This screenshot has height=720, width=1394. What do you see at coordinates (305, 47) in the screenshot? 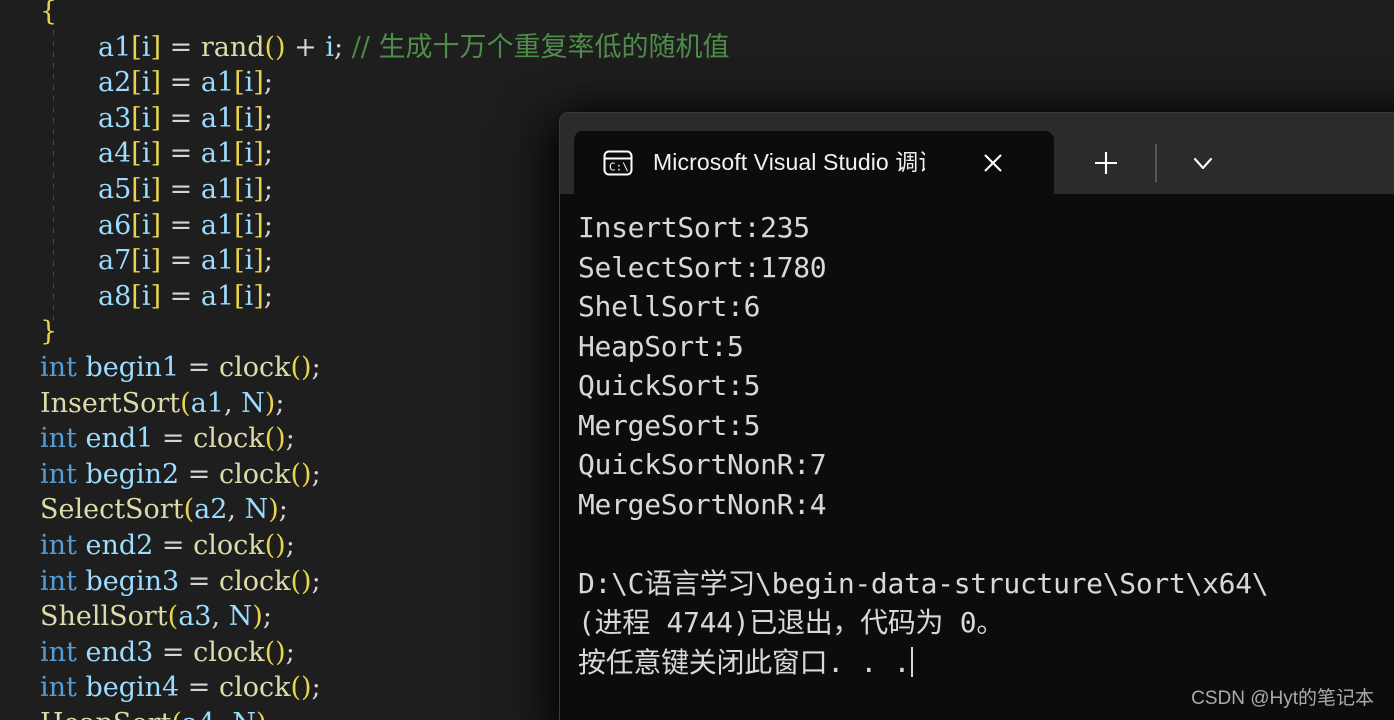
I see `code-token: +` at bounding box center [305, 47].